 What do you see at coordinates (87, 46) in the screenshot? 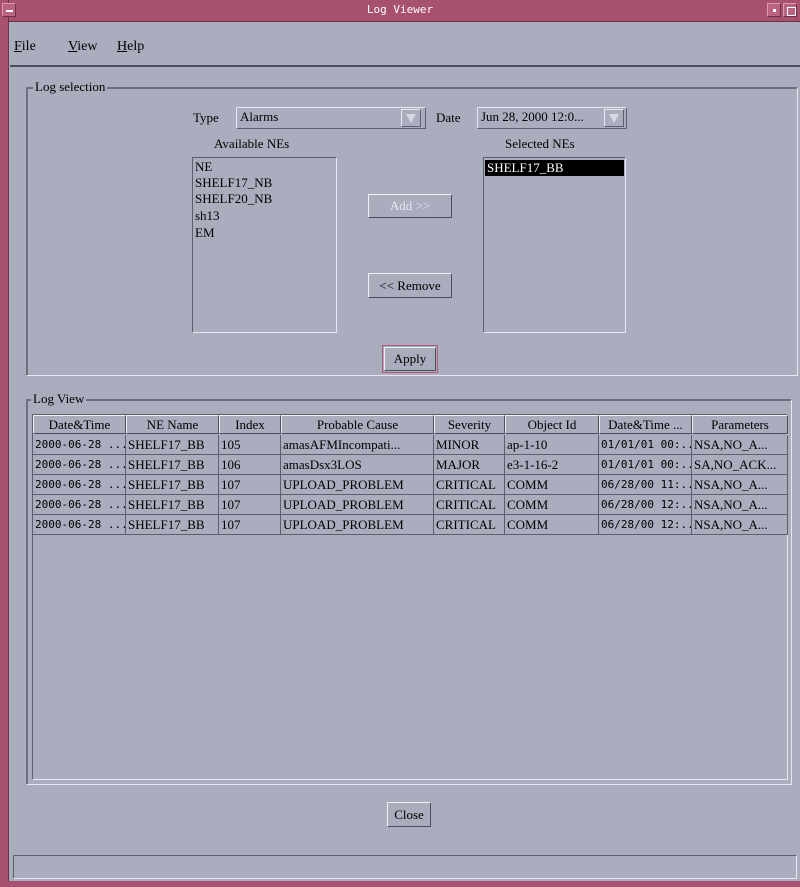
I see `menu-view-label: iew` at bounding box center [87, 46].